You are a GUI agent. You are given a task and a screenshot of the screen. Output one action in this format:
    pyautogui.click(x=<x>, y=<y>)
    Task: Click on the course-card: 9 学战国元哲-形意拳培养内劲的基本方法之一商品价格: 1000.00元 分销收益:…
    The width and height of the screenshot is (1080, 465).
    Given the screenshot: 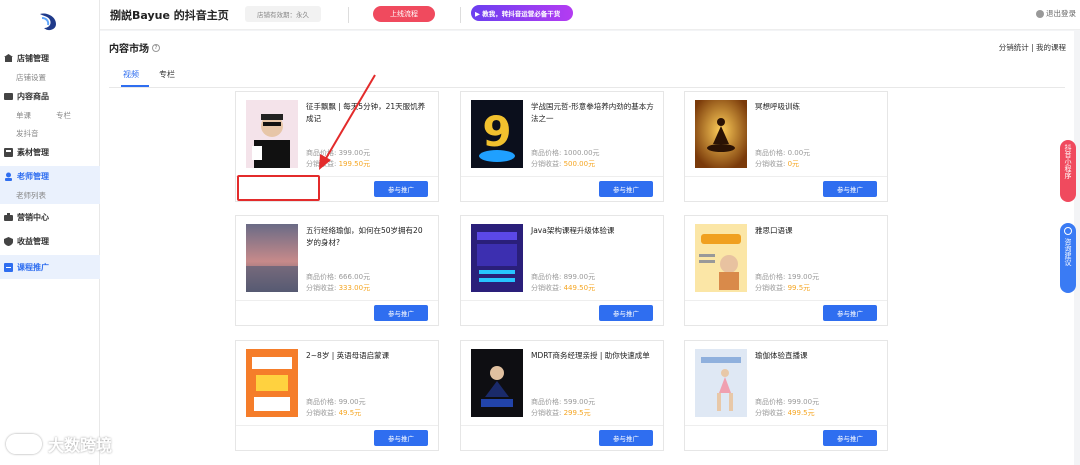 What is the action you would take?
    pyautogui.click(x=562, y=146)
    